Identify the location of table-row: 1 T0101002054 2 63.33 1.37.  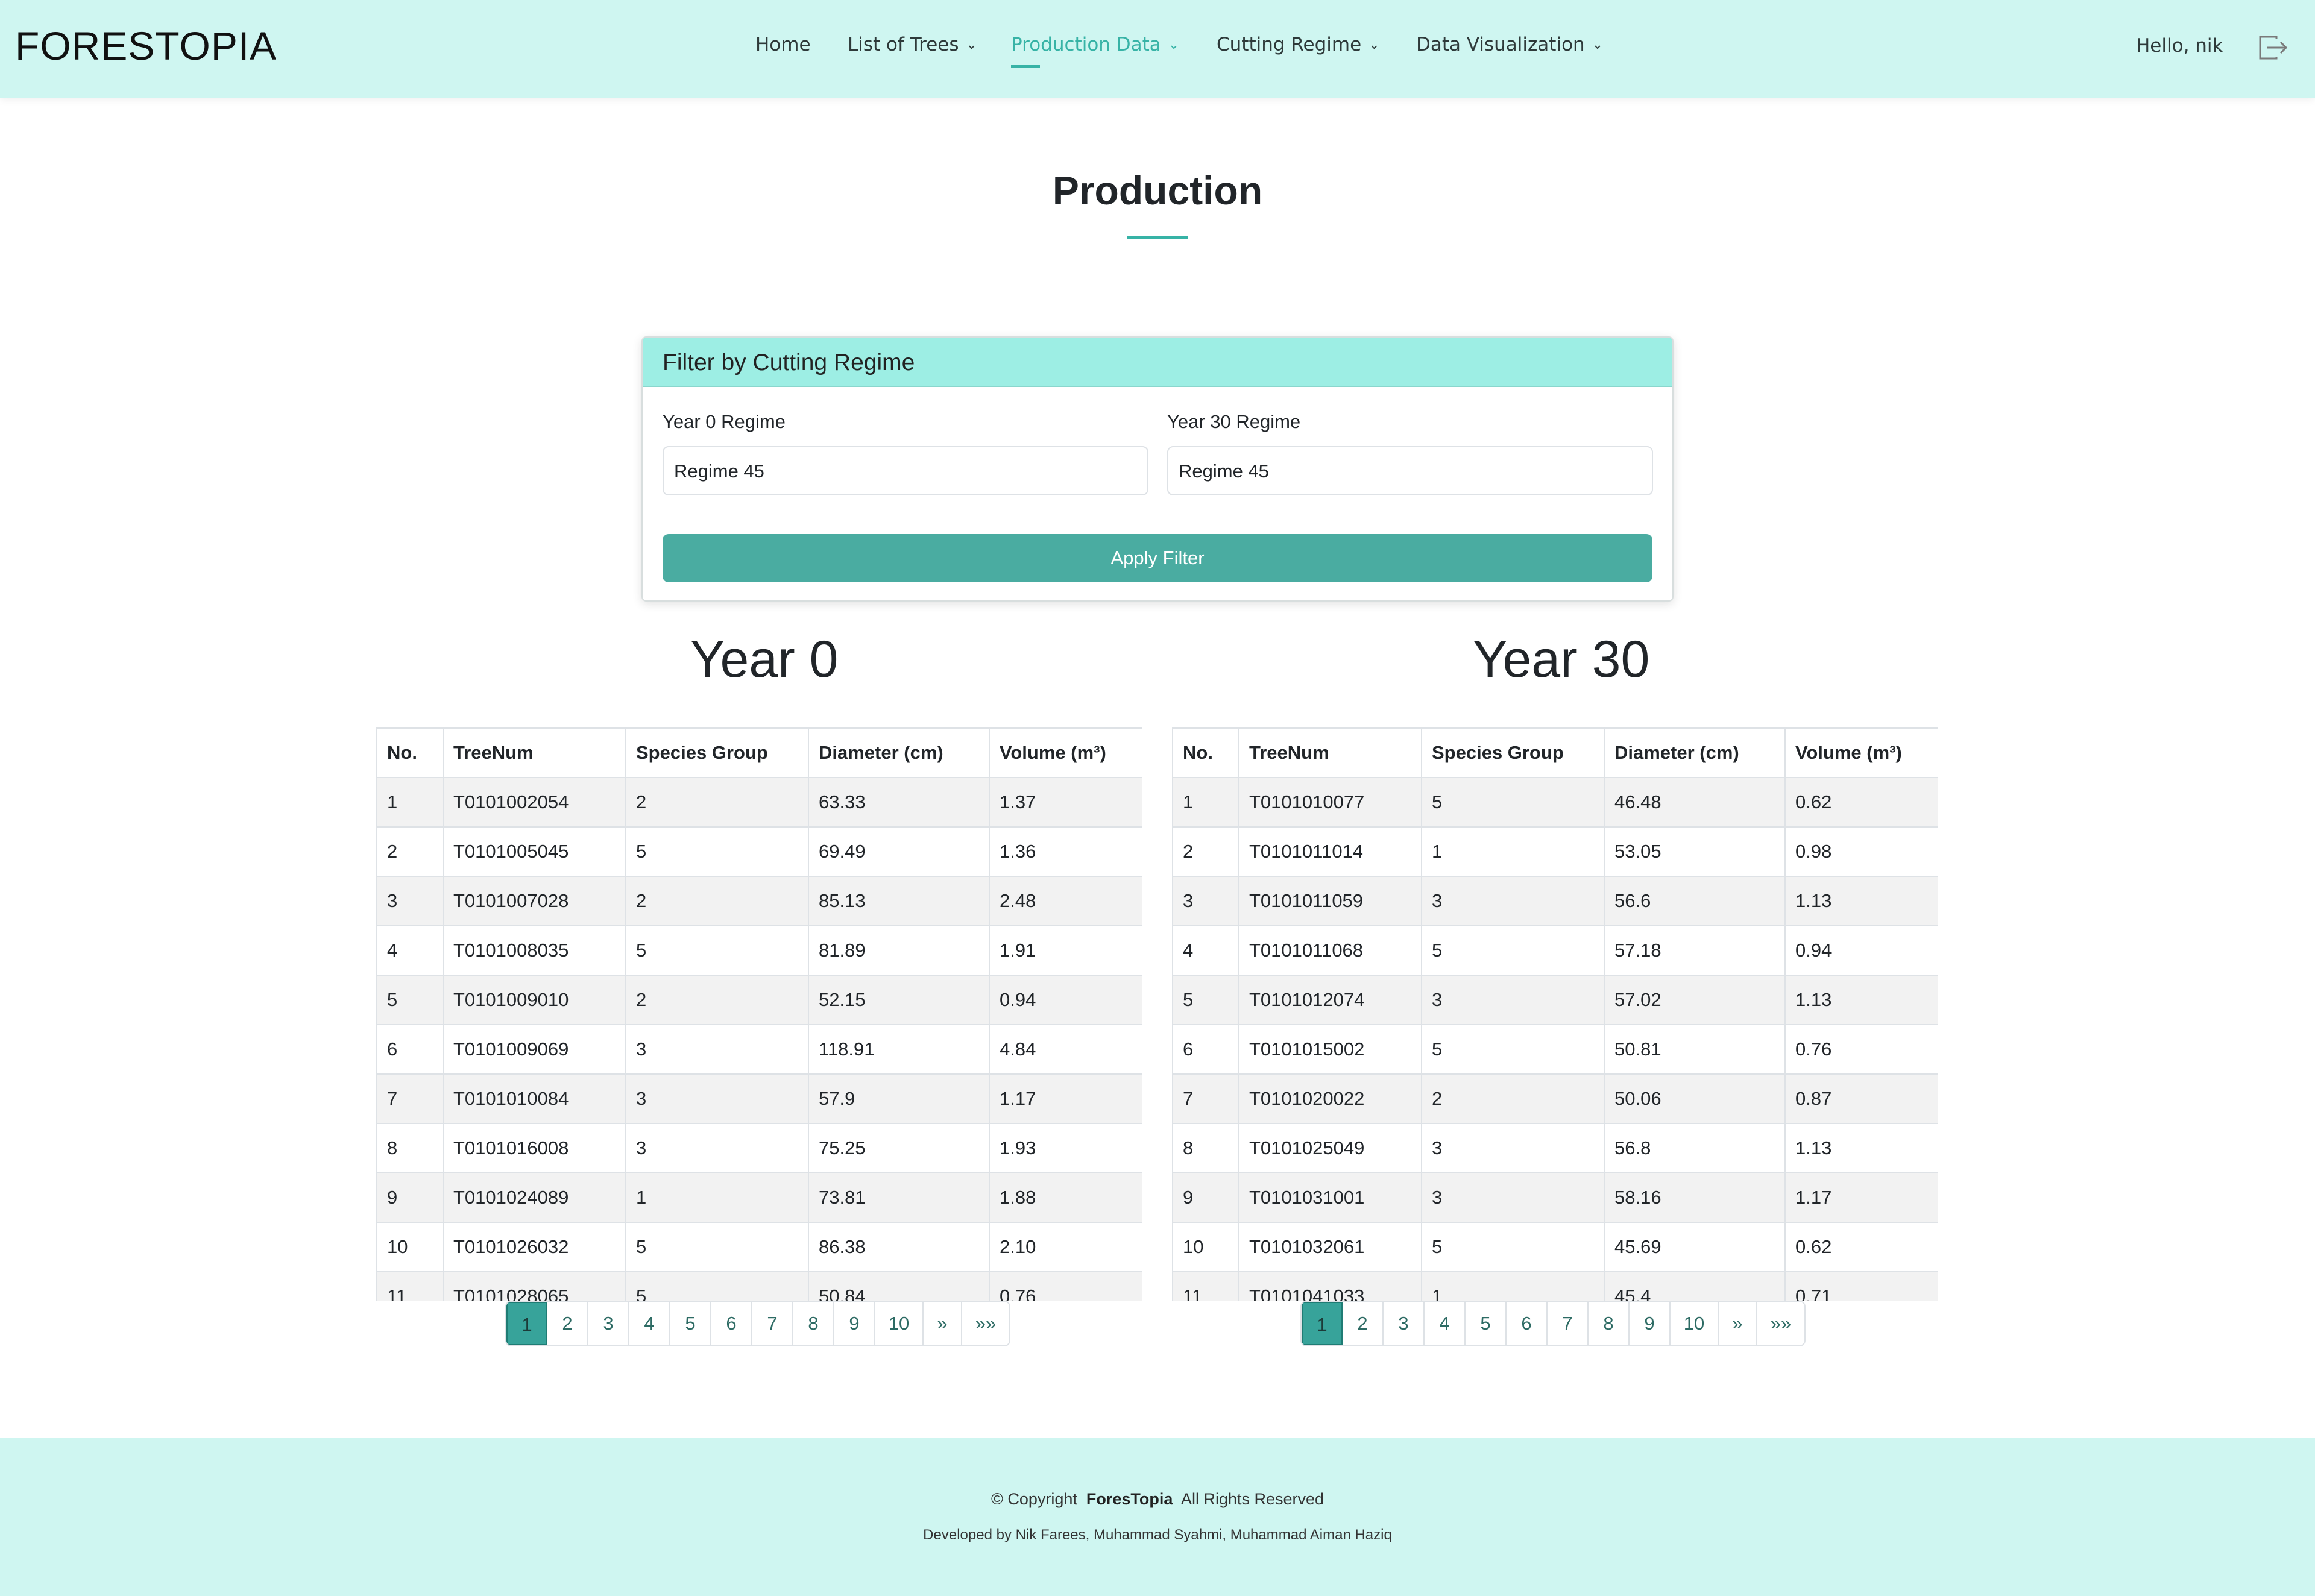
(759, 803).